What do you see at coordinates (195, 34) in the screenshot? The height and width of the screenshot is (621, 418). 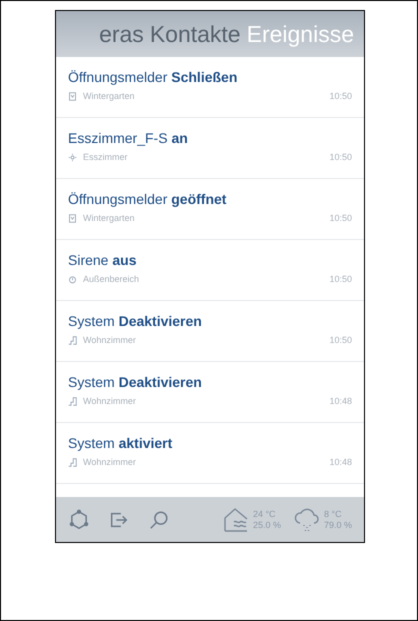 I see `tab: Kontakte` at bounding box center [195, 34].